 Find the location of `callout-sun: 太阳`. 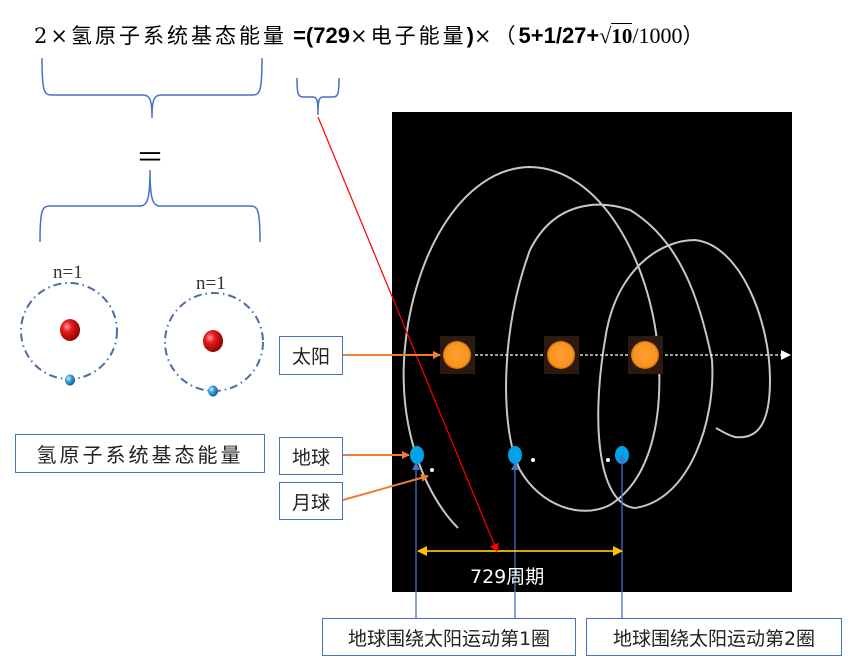

callout-sun: 太阳 is located at coordinates (311, 355).